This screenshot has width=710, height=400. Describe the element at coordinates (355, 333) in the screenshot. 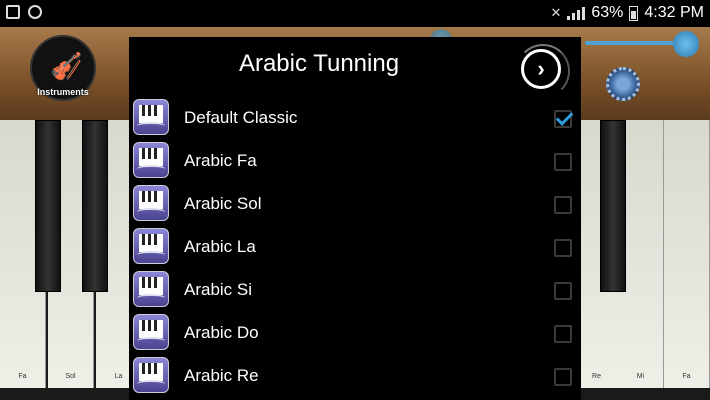

I see `tuning-option: Arabic Do` at that location.